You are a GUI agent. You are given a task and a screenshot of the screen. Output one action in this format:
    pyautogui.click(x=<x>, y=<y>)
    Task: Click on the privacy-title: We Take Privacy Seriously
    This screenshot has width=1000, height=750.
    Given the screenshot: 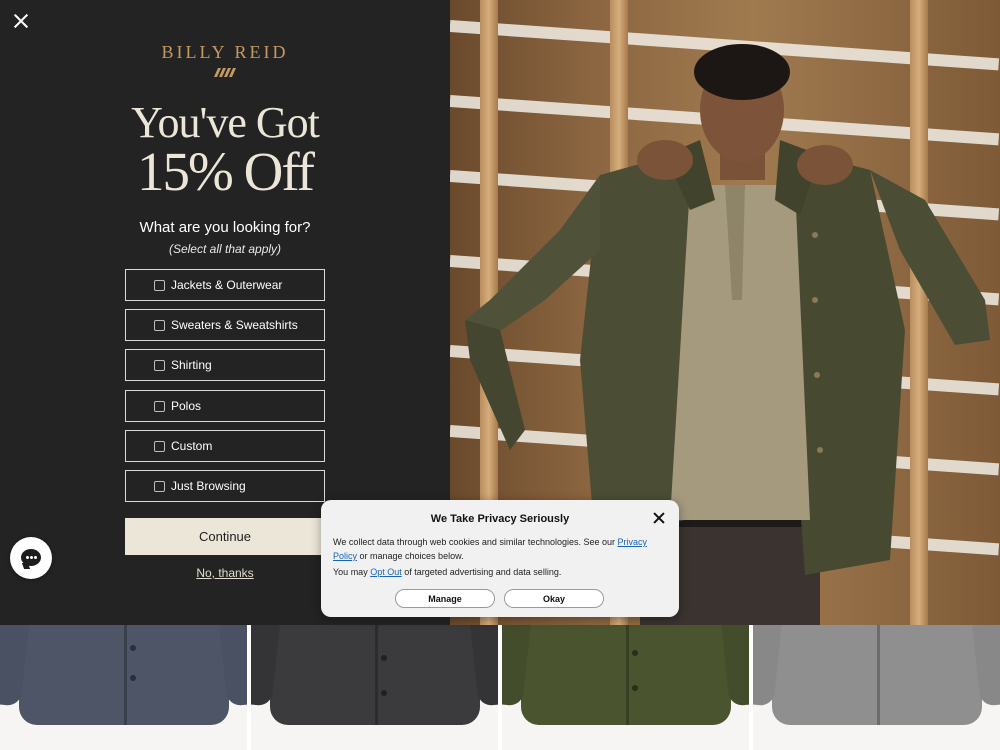 What is the action you would take?
    pyautogui.click(x=500, y=519)
    